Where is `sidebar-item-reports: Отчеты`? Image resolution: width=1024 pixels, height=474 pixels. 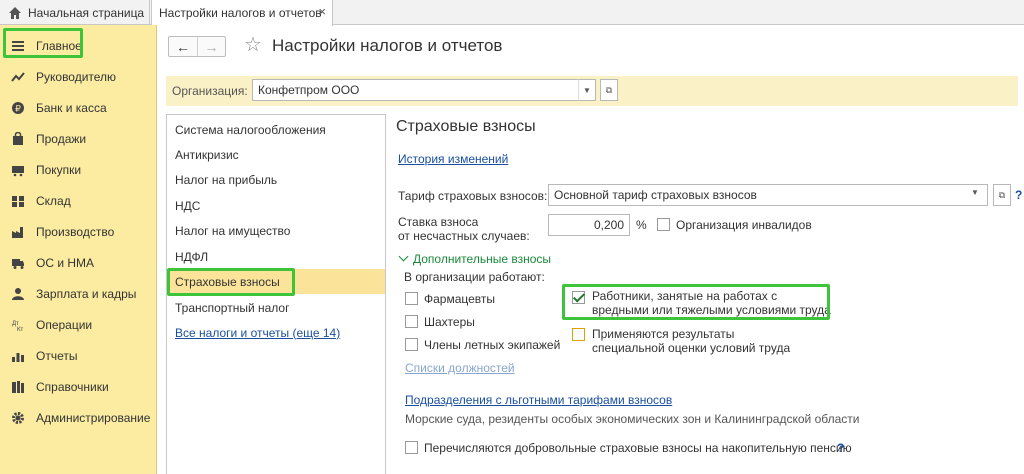
sidebar-item-reports: Отчеты is located at coordinates (78, 355).